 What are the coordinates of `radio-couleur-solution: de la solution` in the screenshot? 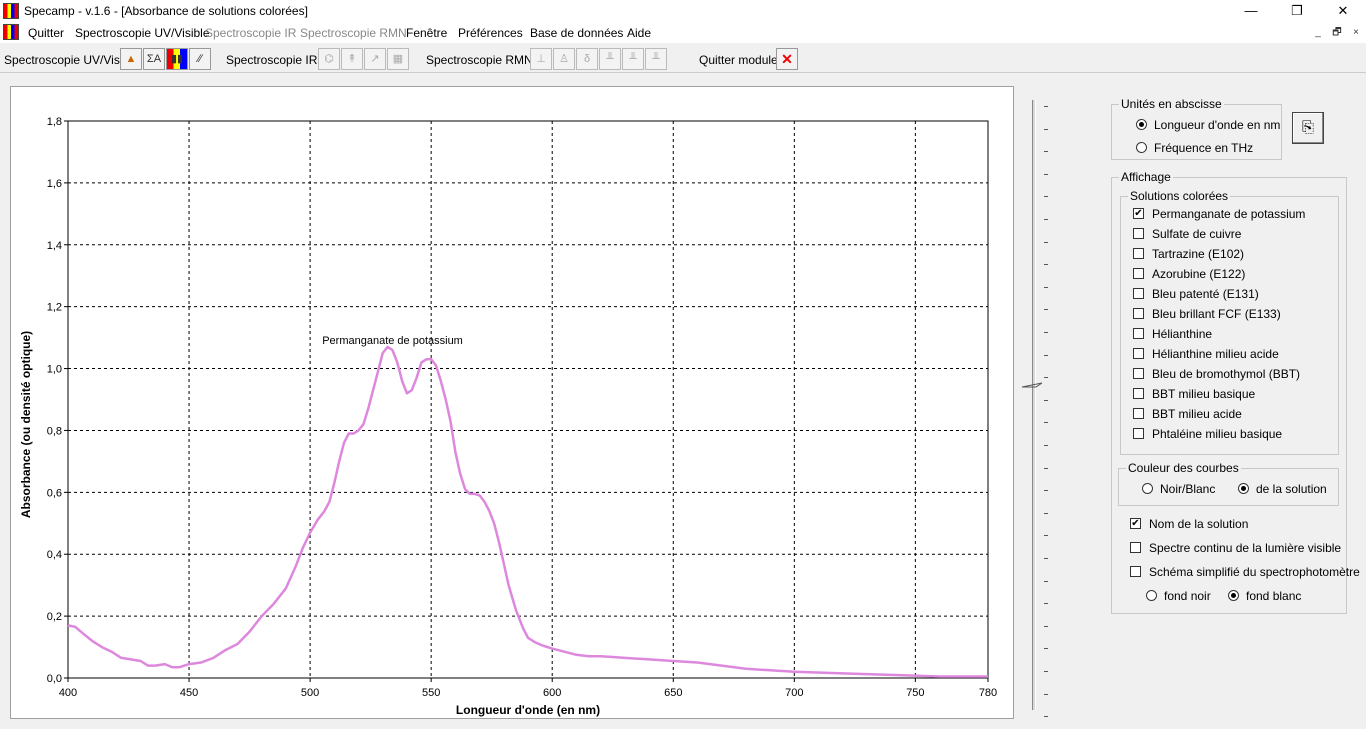 It's located at (1282, 490).